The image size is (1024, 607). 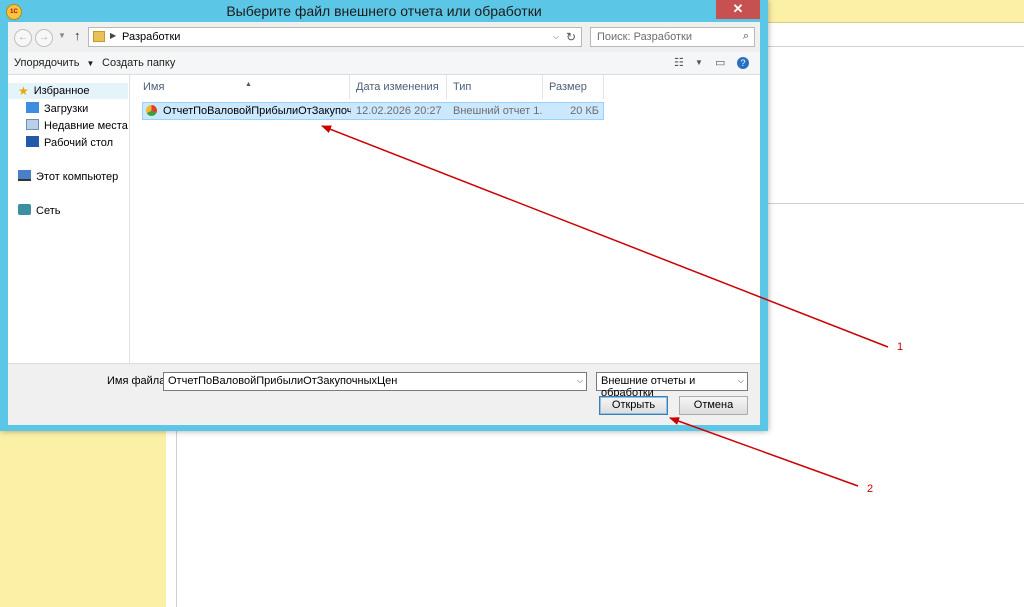 I want to click on refresh-icon: ↻, so click(x=571, y=37).